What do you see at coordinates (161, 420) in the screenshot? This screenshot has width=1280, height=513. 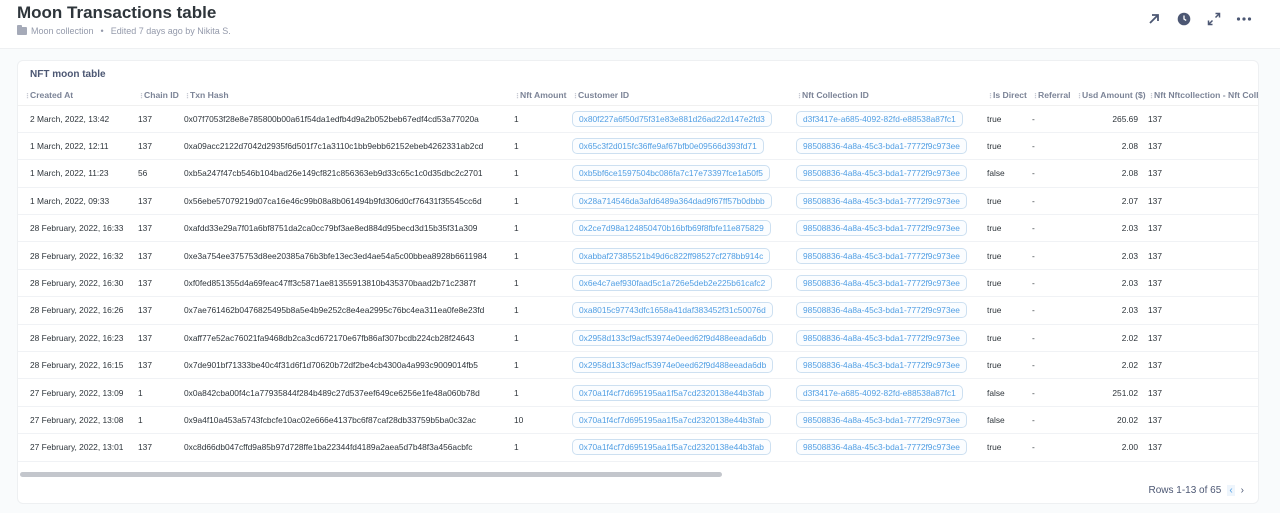 I see `cell-chain-id: 1` at bounding box center [161, 420].